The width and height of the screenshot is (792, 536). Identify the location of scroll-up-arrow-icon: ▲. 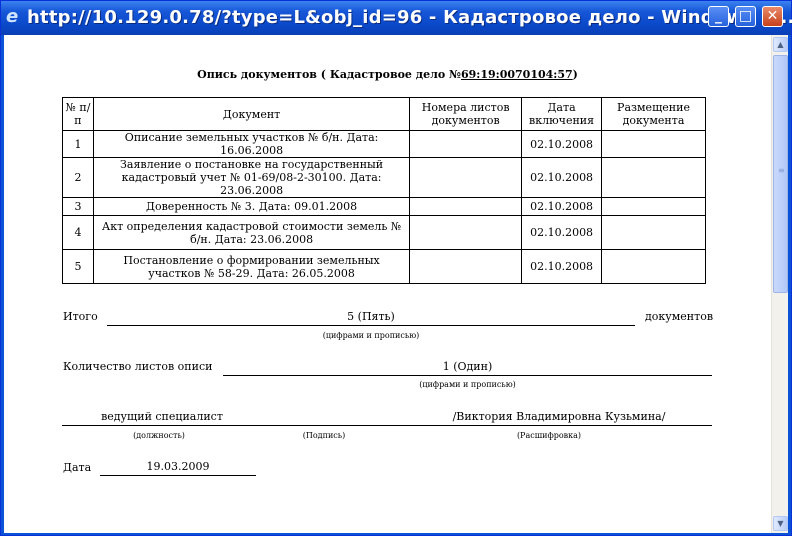
(780, 44).